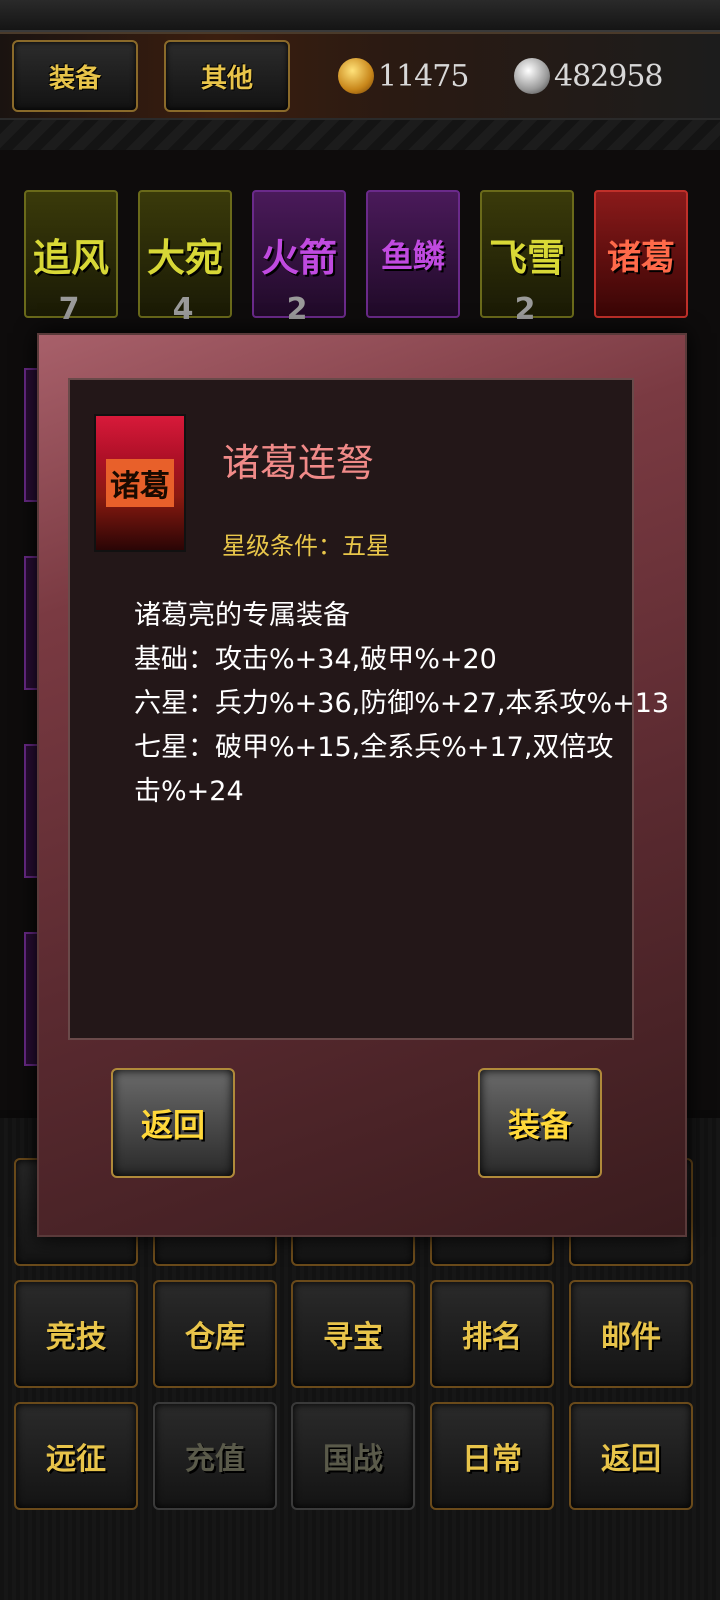  I want to click on header-bar: 装备 其他 11475 482958, so click(360, 77).